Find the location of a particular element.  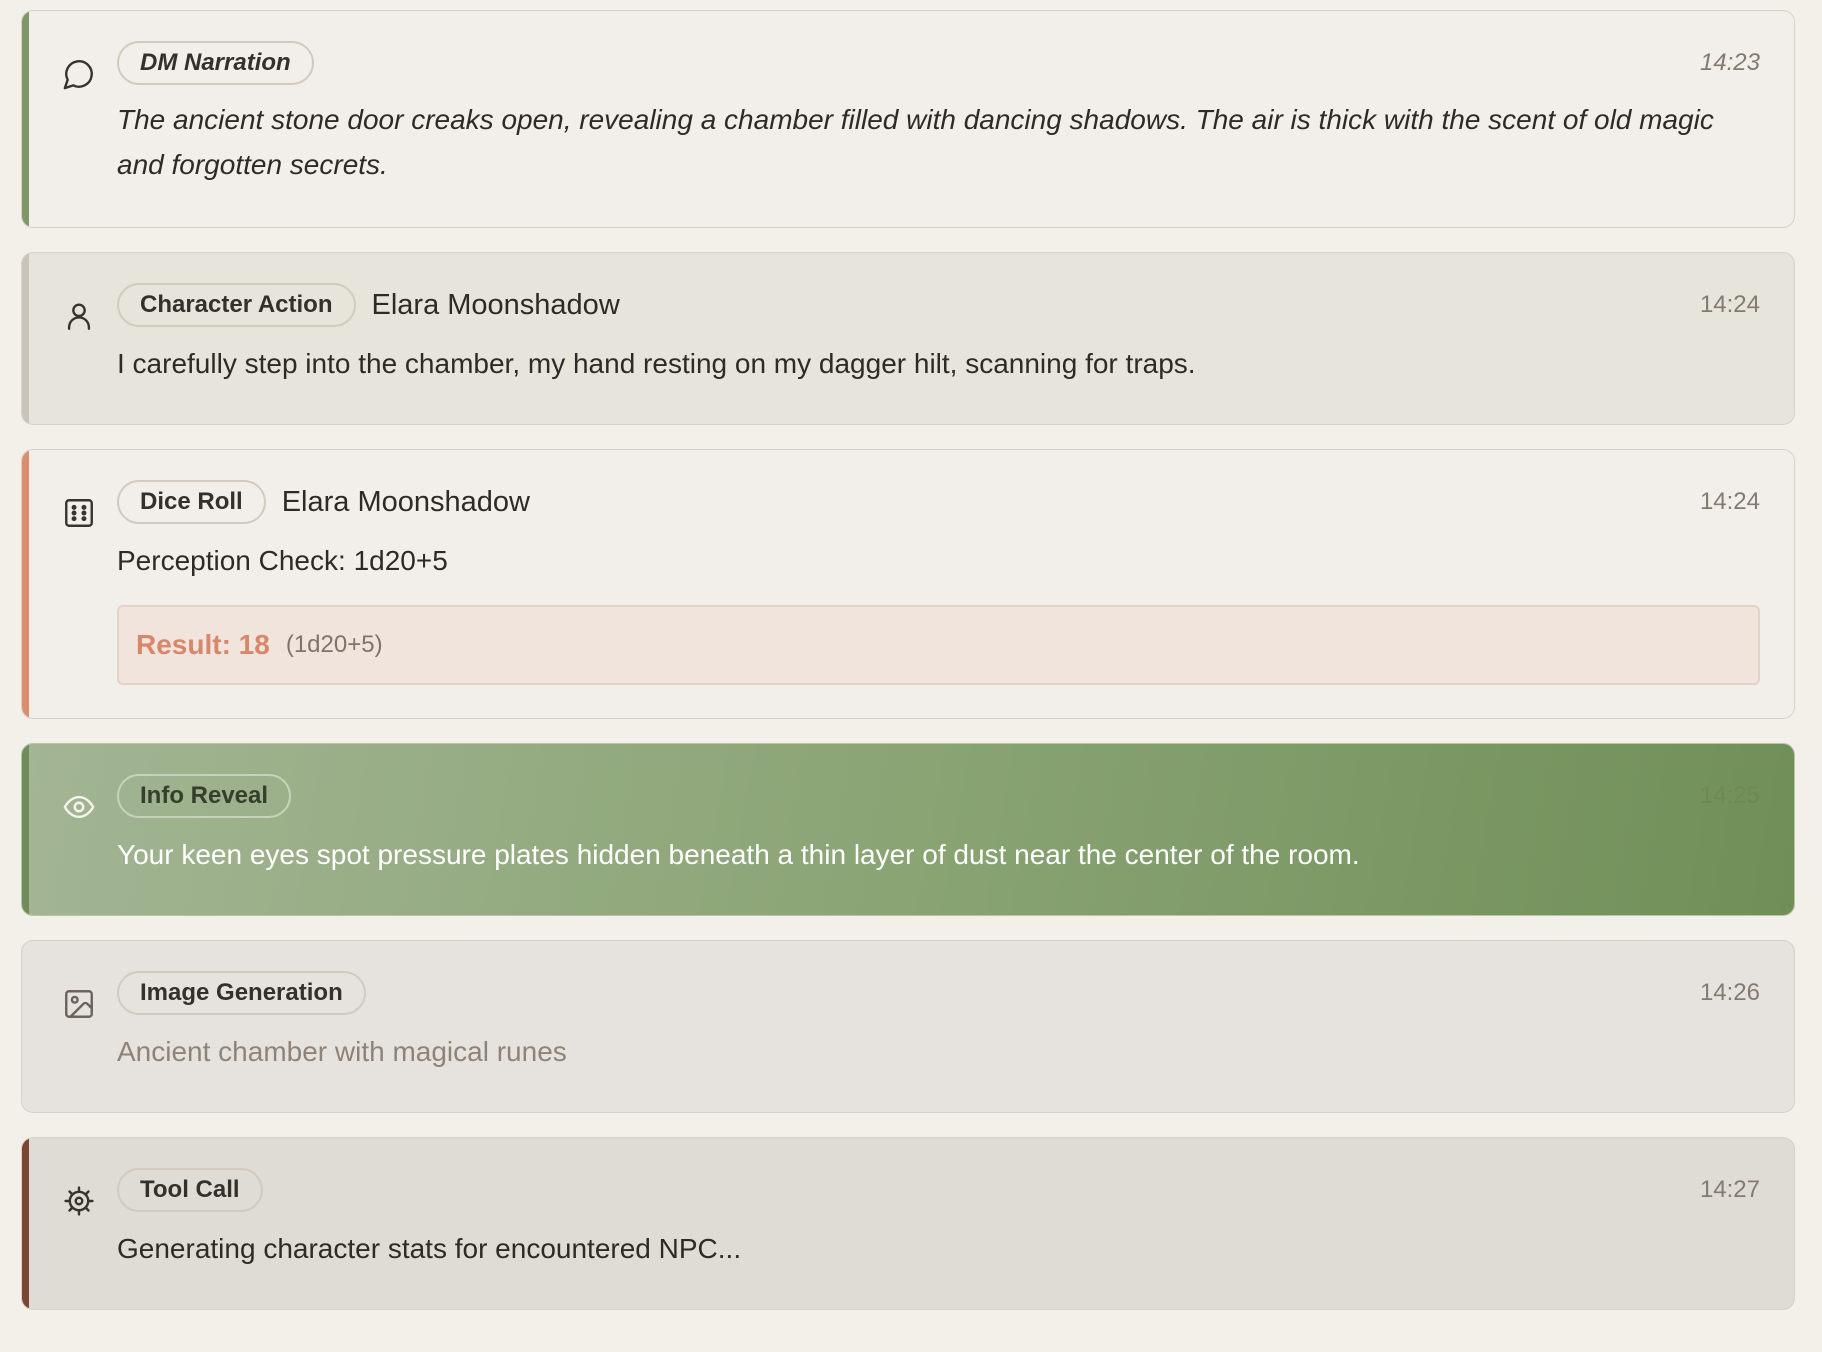

message-header: Tool Call 14:27 is located at coordinates (938, 1190).